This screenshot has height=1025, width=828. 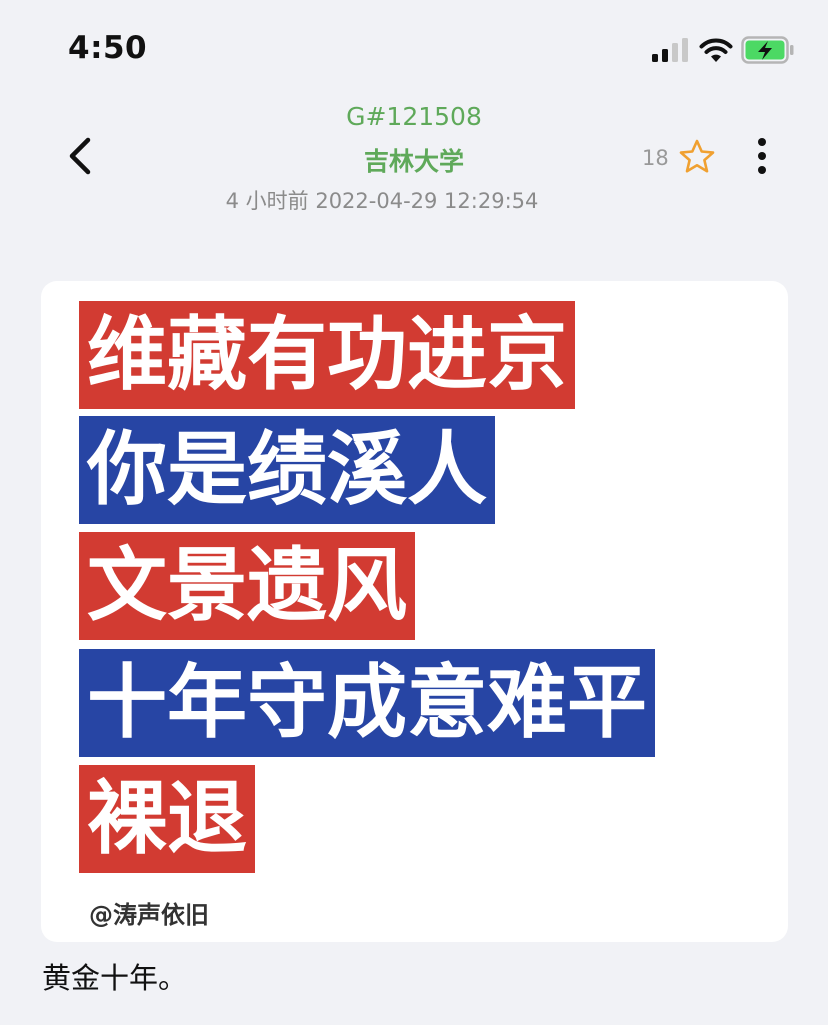 I want to click on status-bar: 4:50, so click(x=414, y=48).